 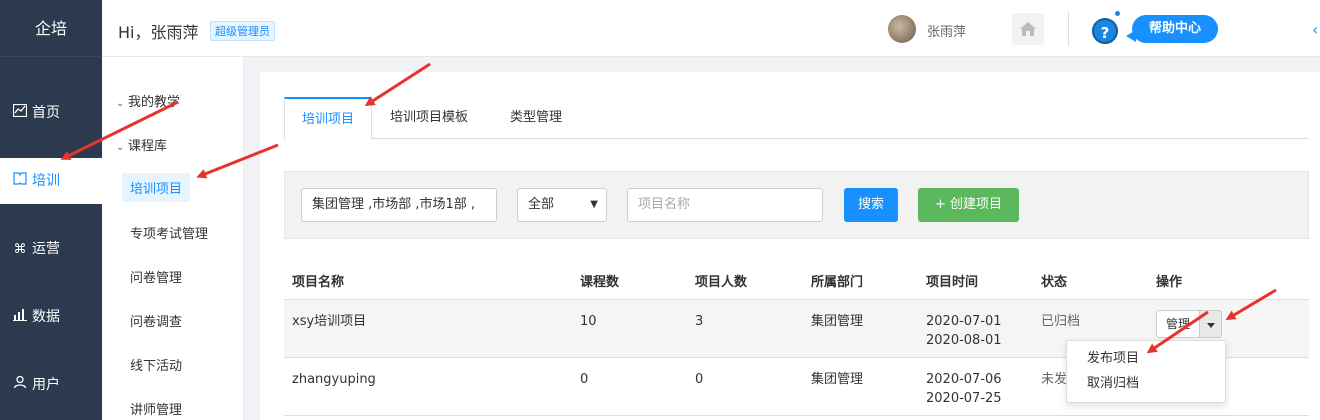 I want to click on table-header-row: 项目名称 课程数 项目人数 所属部门 项目时间 状态 操作, so click(x=796, y=281).